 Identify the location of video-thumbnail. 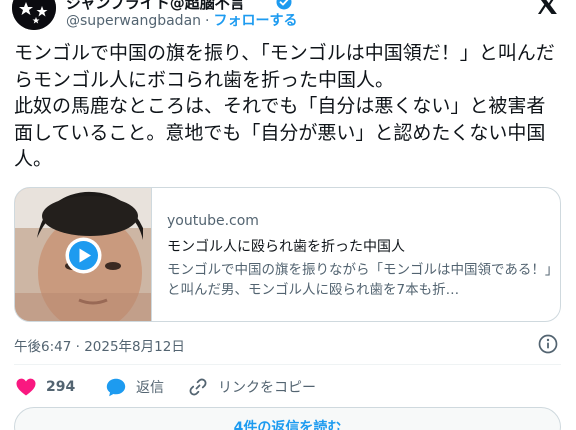
(83, 254).